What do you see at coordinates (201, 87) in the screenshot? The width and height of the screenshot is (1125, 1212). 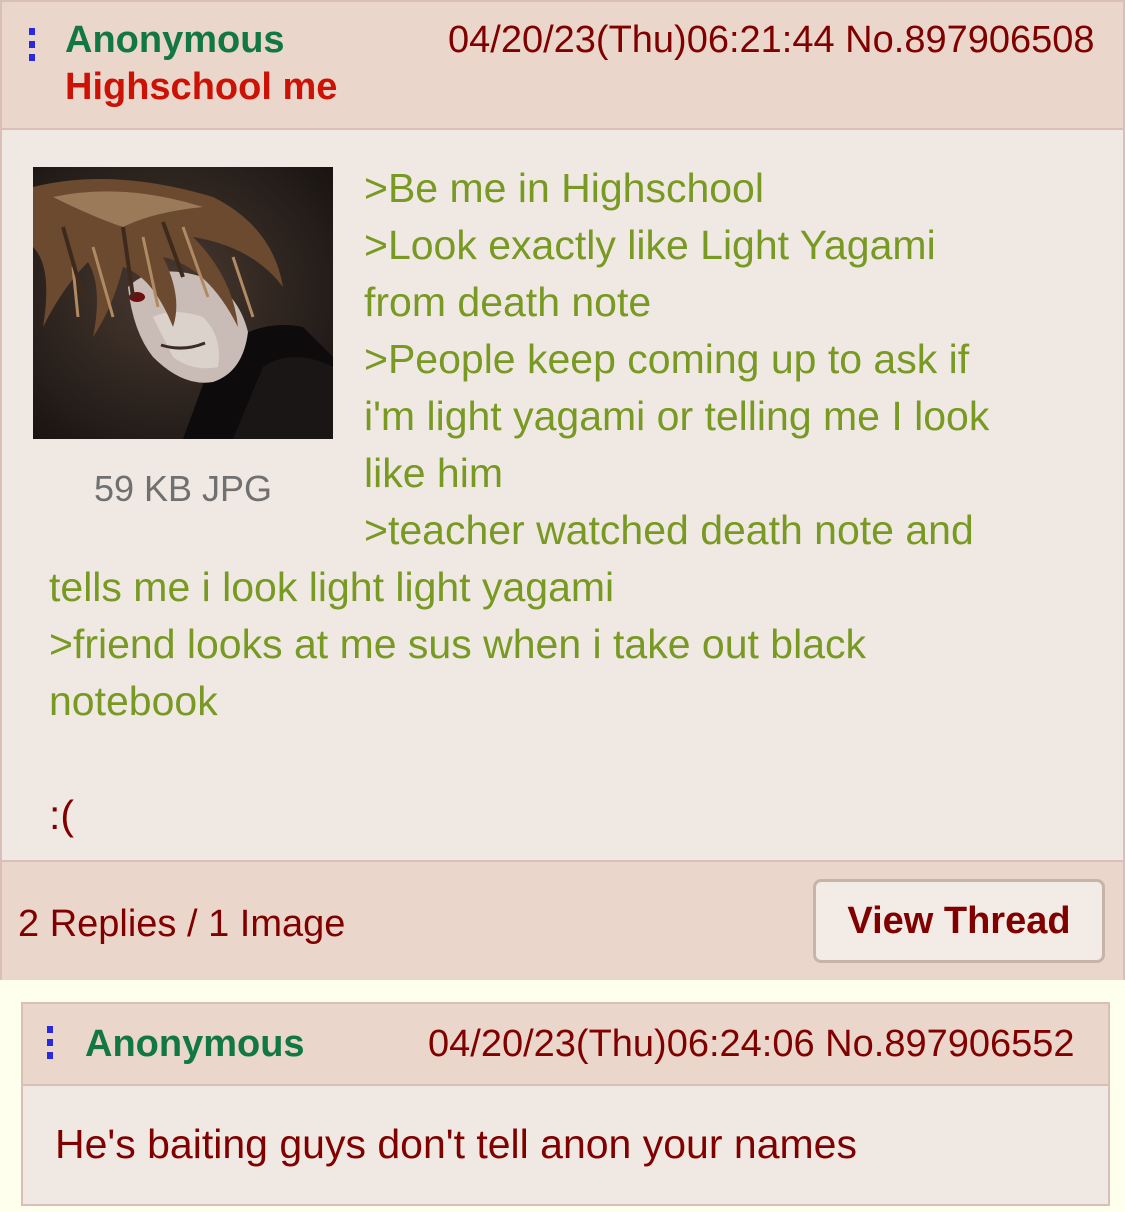 I see `post-subject: Highschool me` at bounding box center [201, 87].